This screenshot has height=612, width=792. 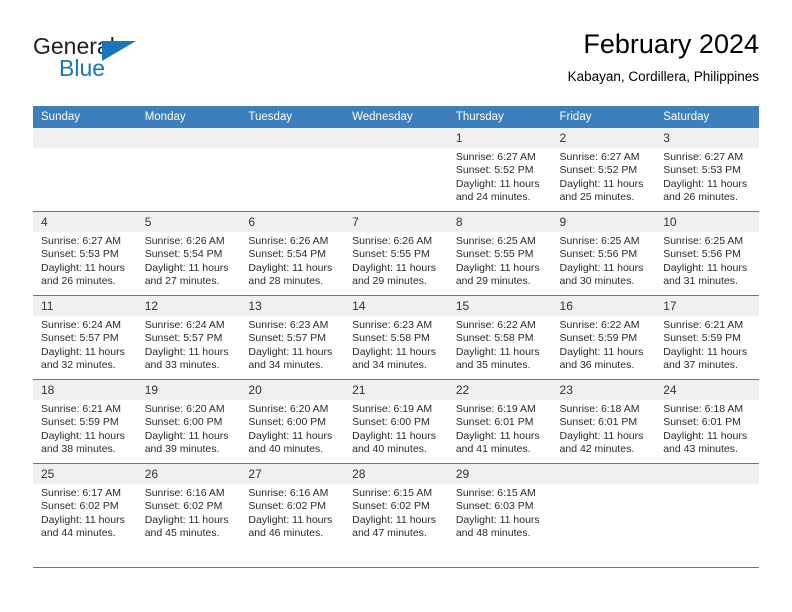 I want to click on weekday-header-saturday: Saturday, so click(x=707, y=117).